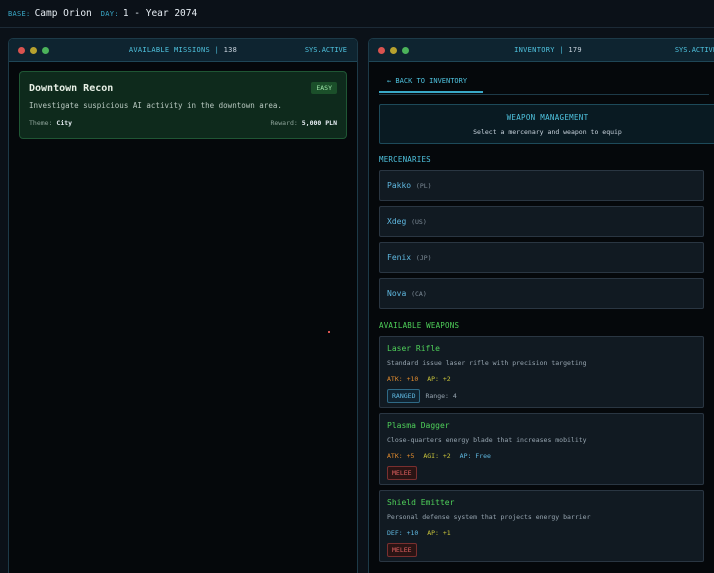 This screenshot has height=573, width=714. Describe the element at coordinates (441, 396) in the screenshot. I see `weapon-range: Range: 4` at that location.